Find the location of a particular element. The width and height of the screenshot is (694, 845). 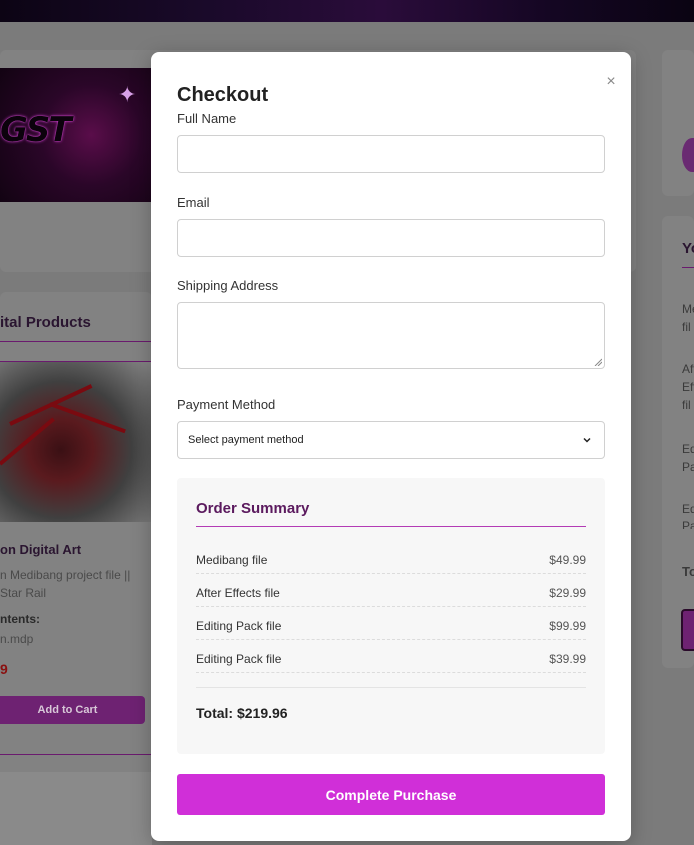

product-name: on Digital Art is located at coordinates (40, 549).